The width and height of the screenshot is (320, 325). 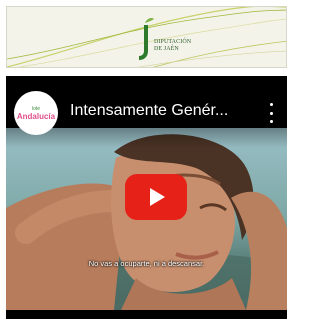 I want to click on channel-avatar: lote Andalucía, so click(x=36, y=113).